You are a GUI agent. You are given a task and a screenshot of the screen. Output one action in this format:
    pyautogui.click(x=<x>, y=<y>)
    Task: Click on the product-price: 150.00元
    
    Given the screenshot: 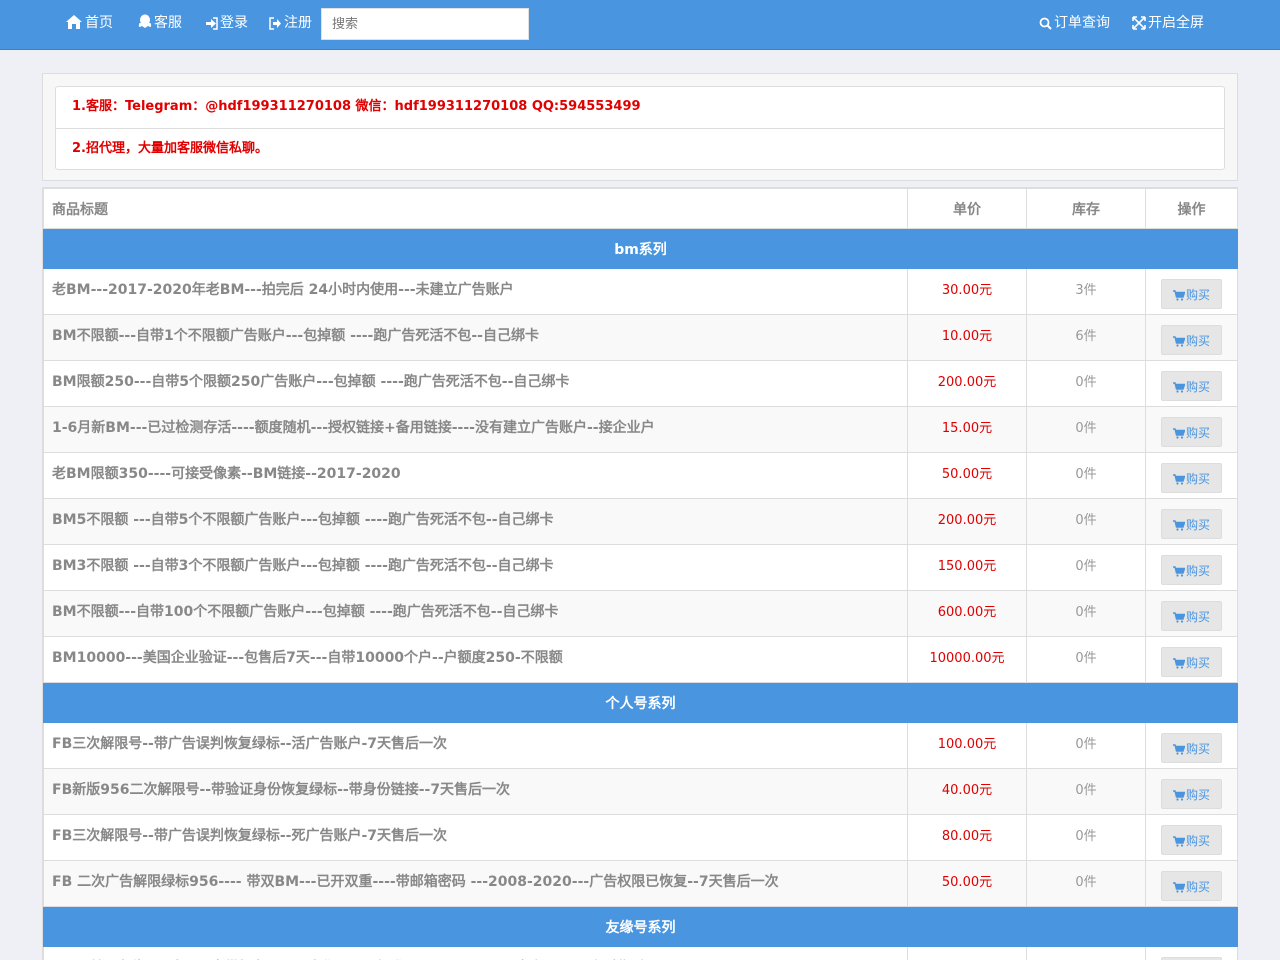 What is the action you would take?
    pyautogui.click(x=967, y=567)
    